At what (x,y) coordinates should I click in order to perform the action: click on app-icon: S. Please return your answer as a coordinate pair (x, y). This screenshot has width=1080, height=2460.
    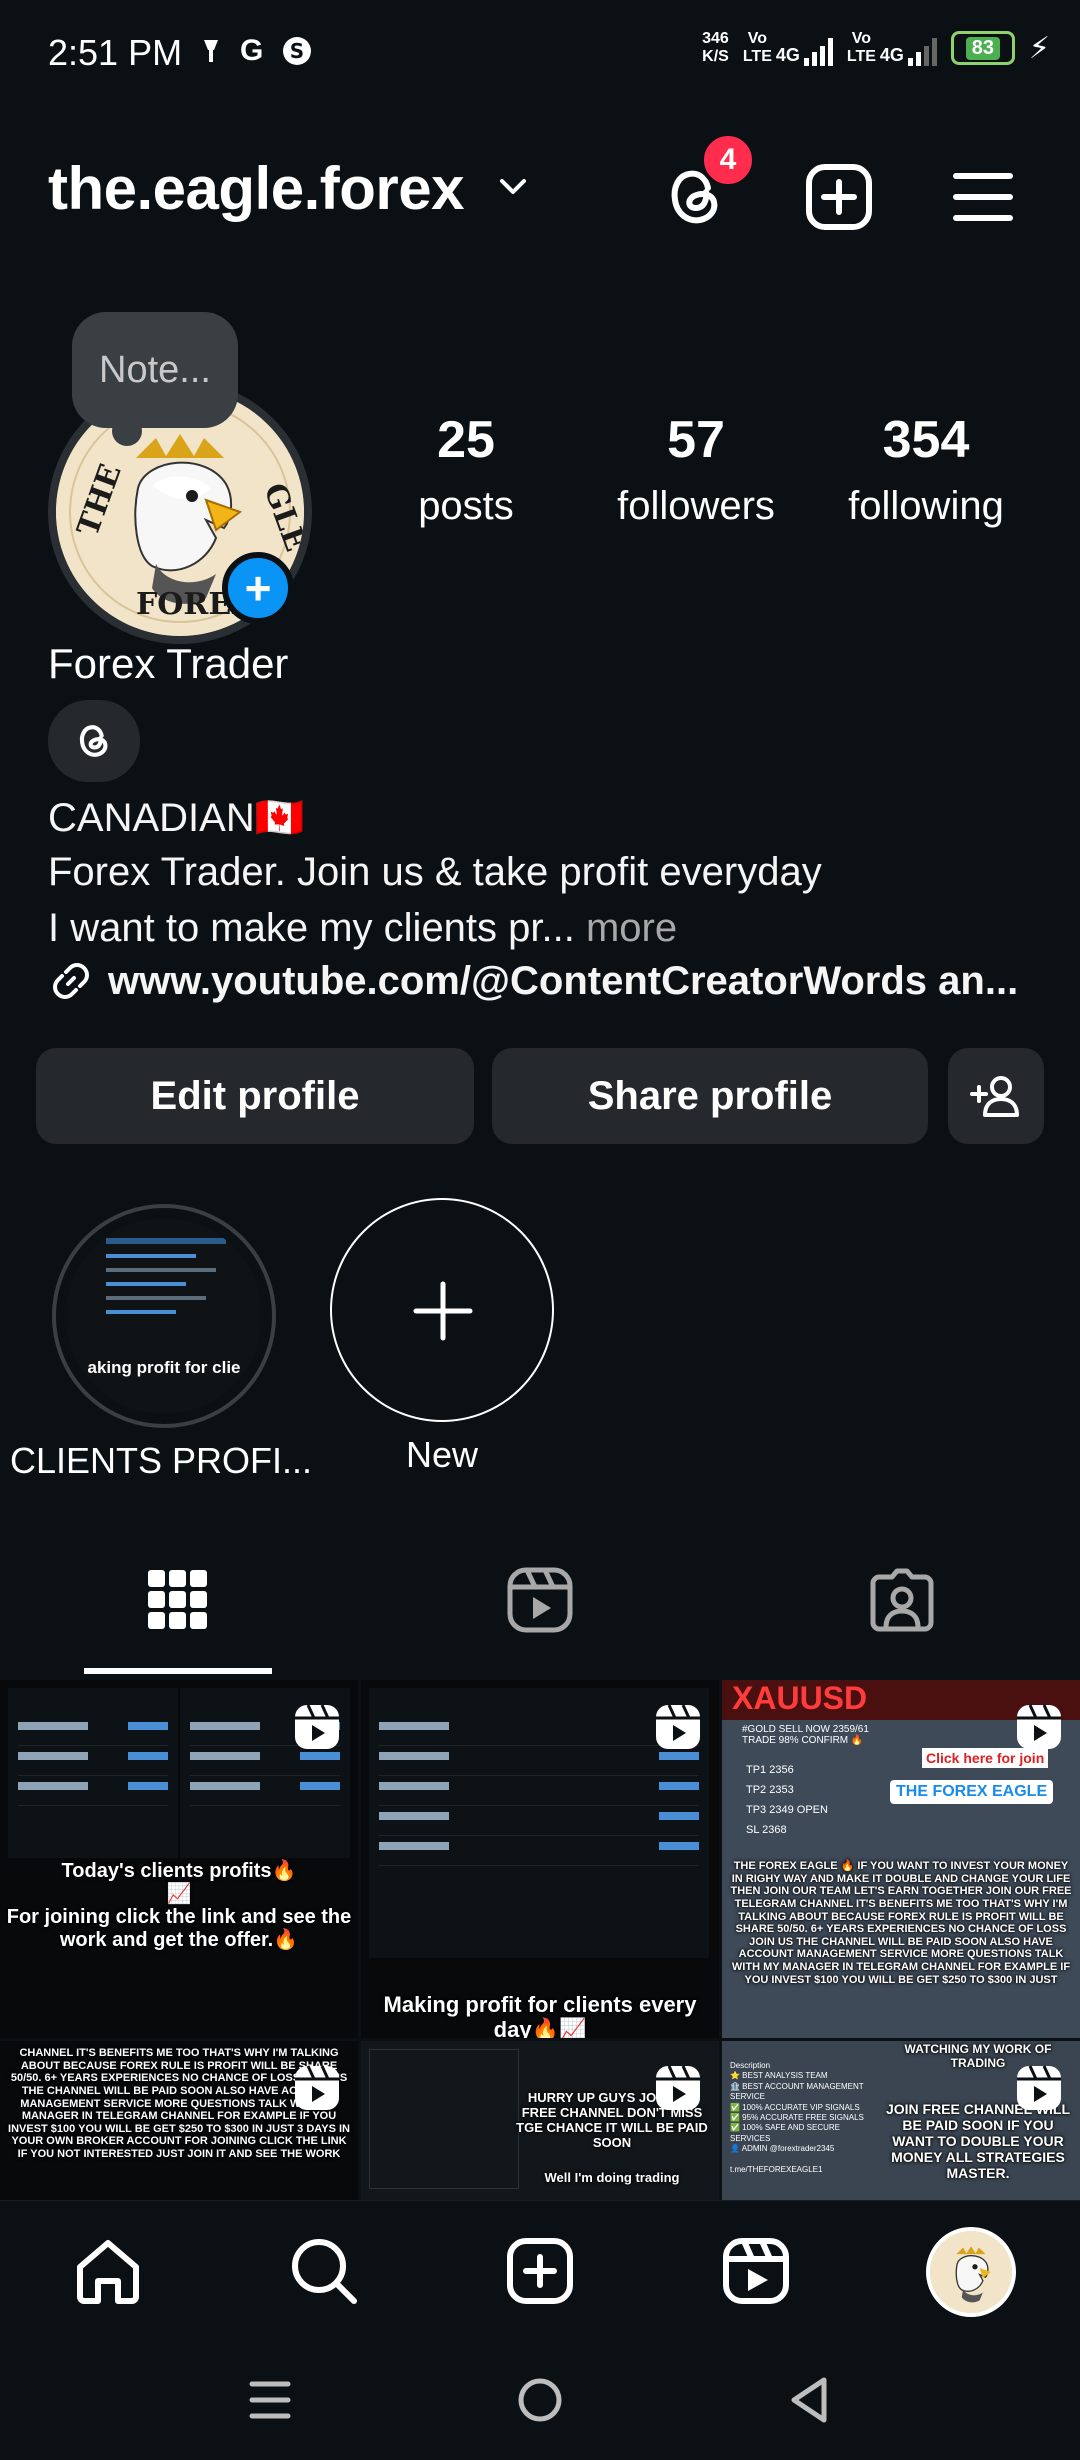
    Looking at the image, I should click on (297, 51).